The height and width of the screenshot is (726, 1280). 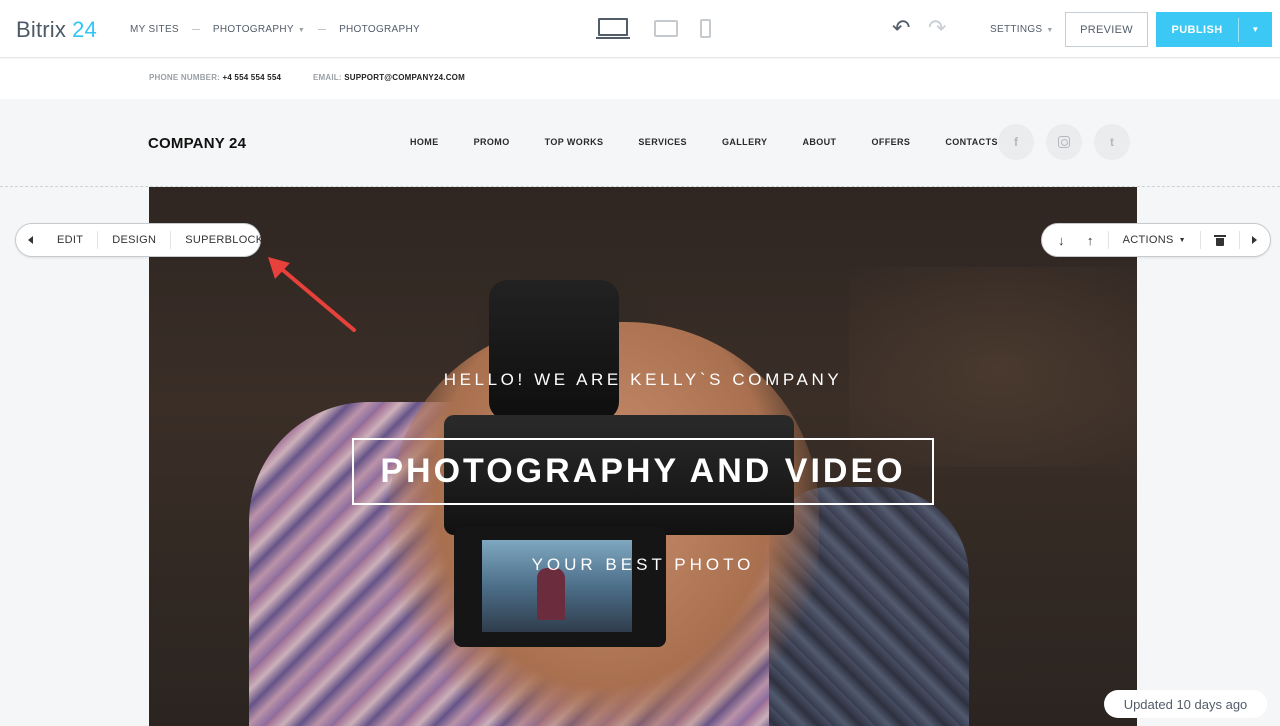 What do you see at coordinates (1016, 29) in the screenshot?
I see `settings-label: SETTINGS` at bounding box center [1016, 29].